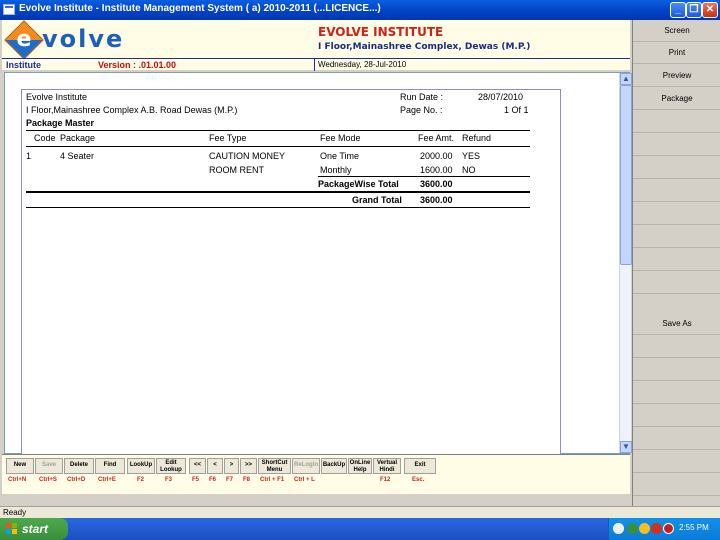  Describe the element at coordinates (424, 176) in the screenshot. I see `subtotal-rule` at that location.